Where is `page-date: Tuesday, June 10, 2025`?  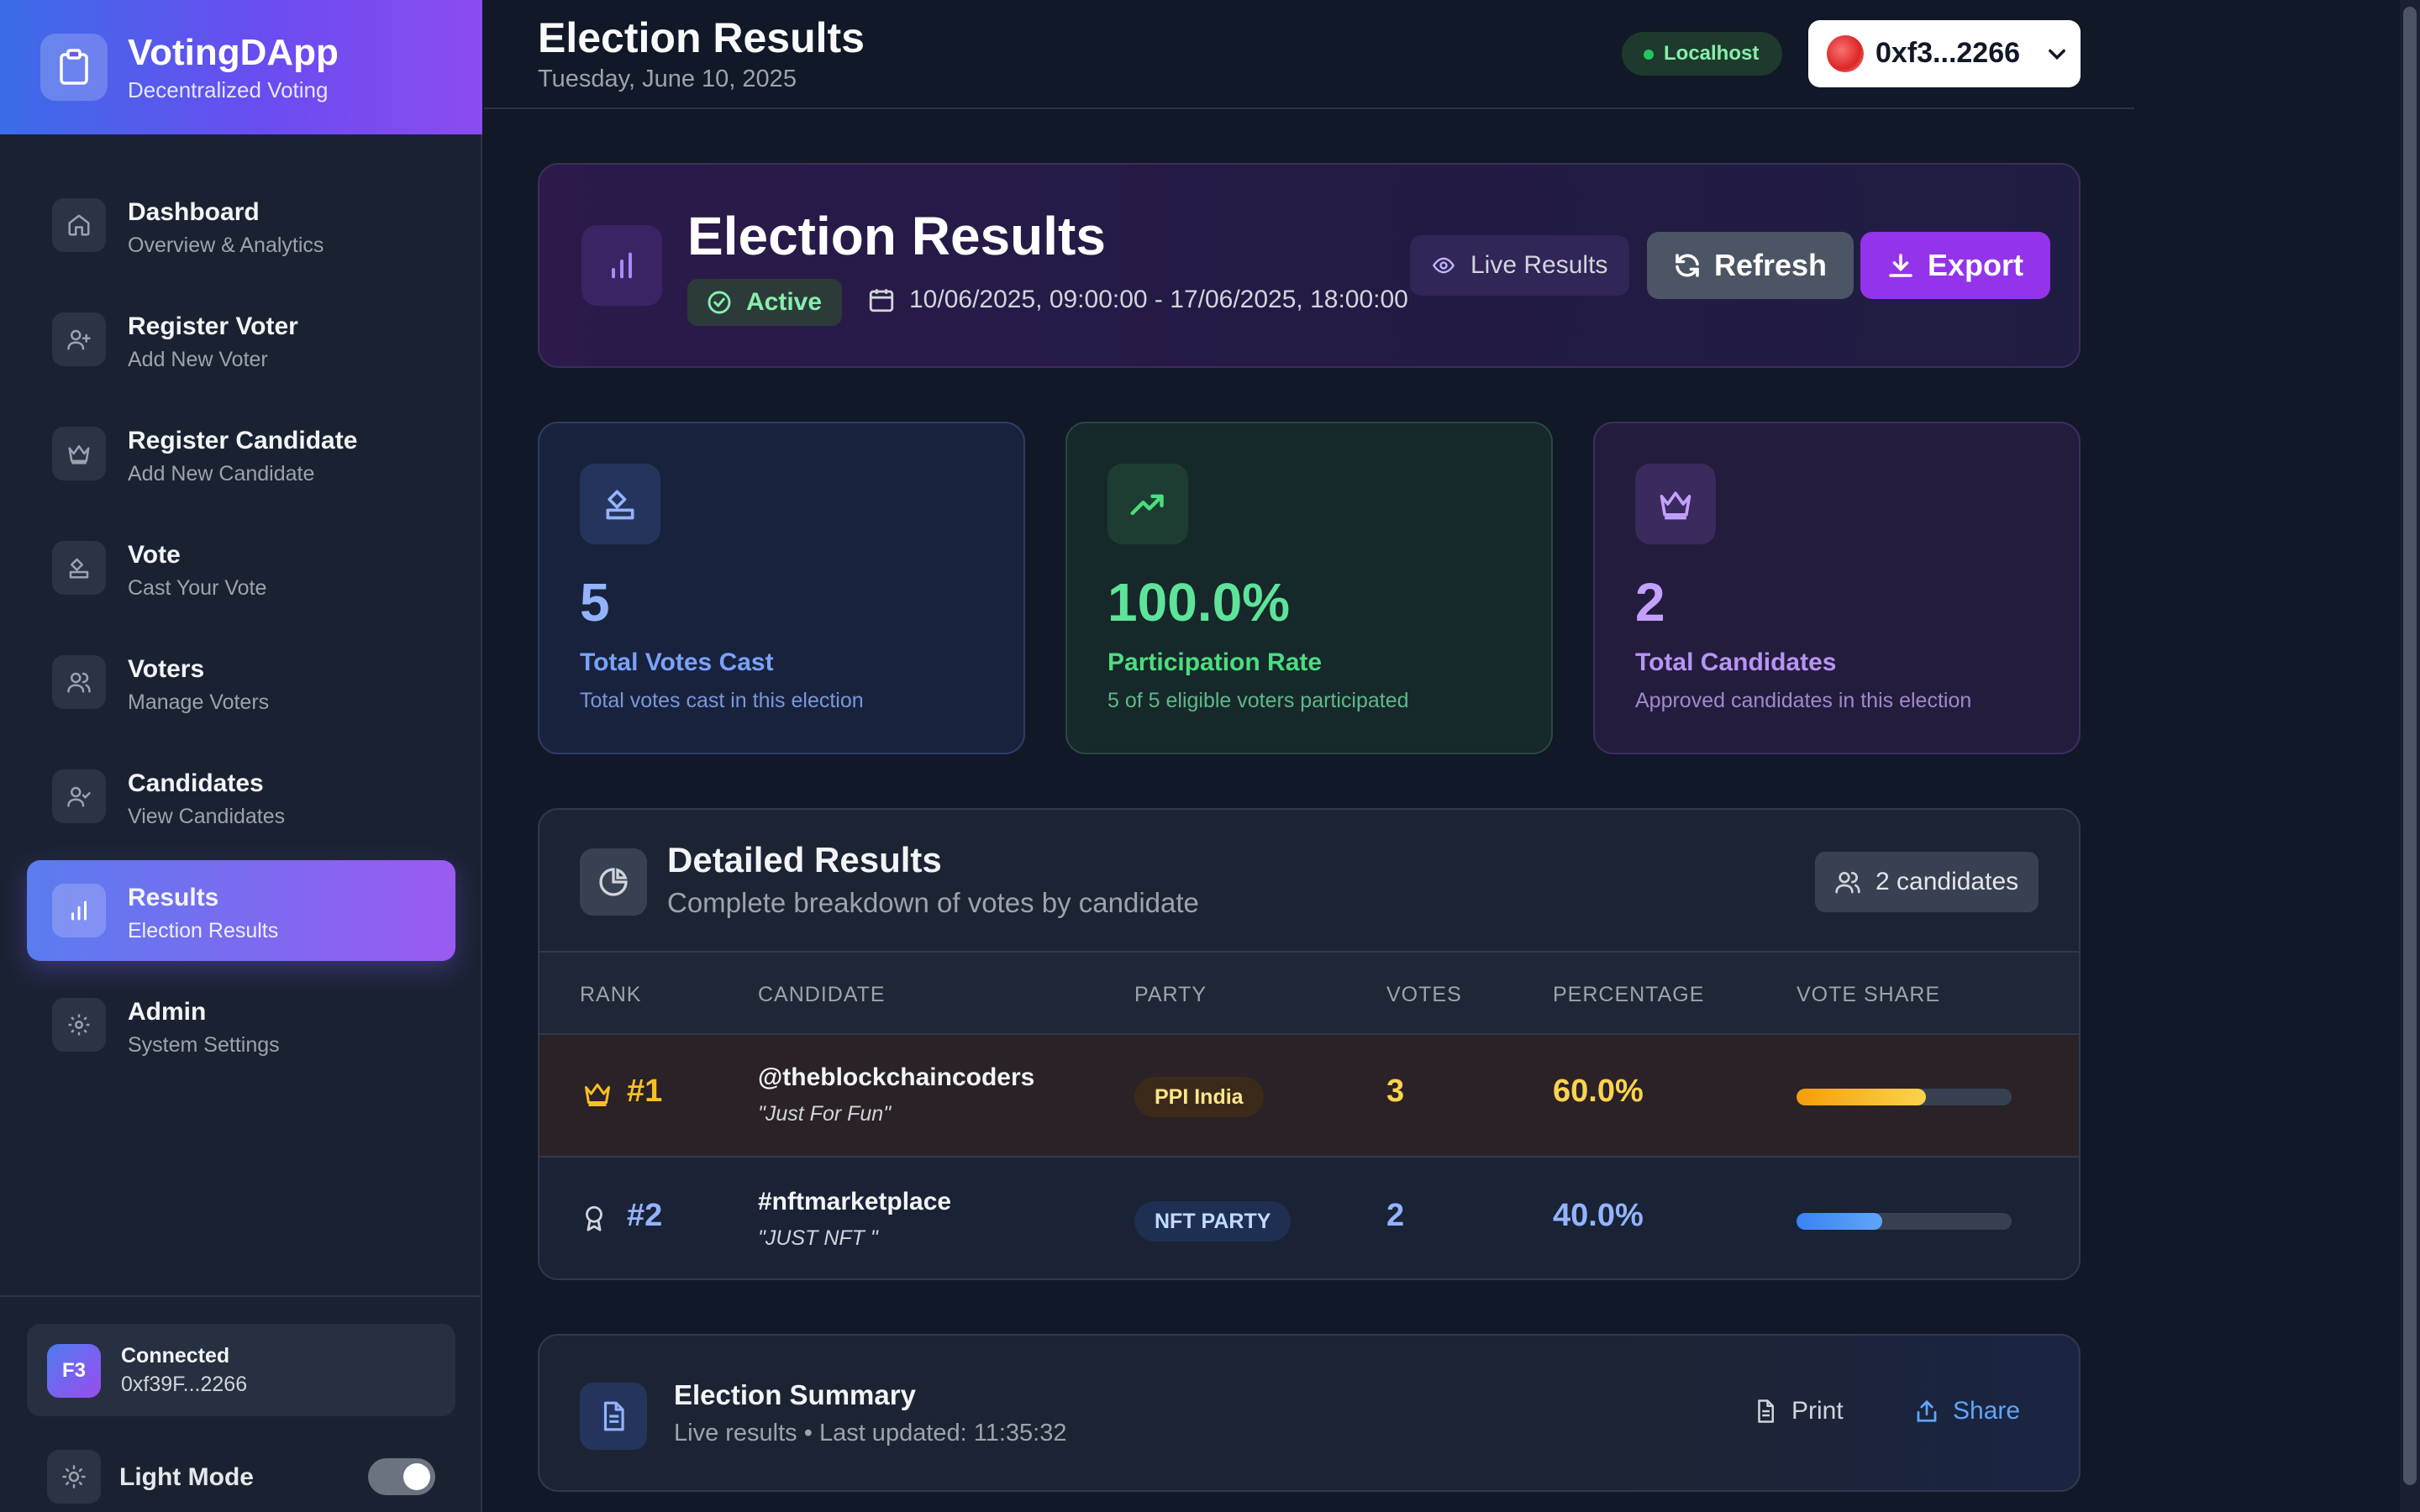 page-date: Tuesday, June 10, 2025 is located at coordinates (667, 79).